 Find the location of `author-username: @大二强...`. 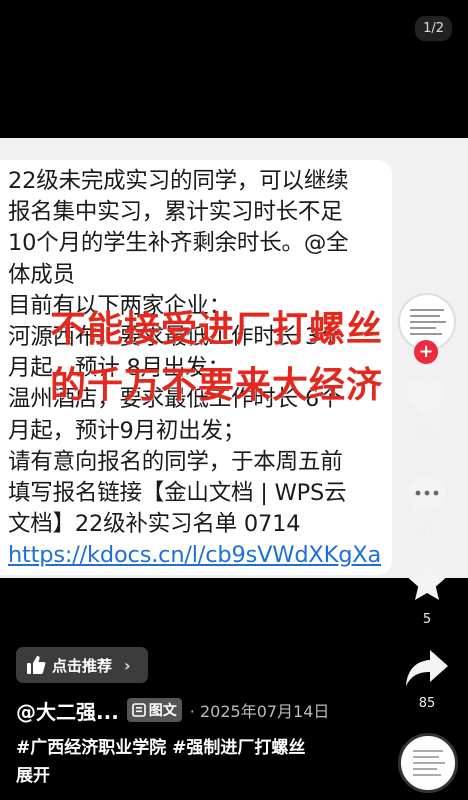

author-username: @大二强... is located at coordinates (67, 710).